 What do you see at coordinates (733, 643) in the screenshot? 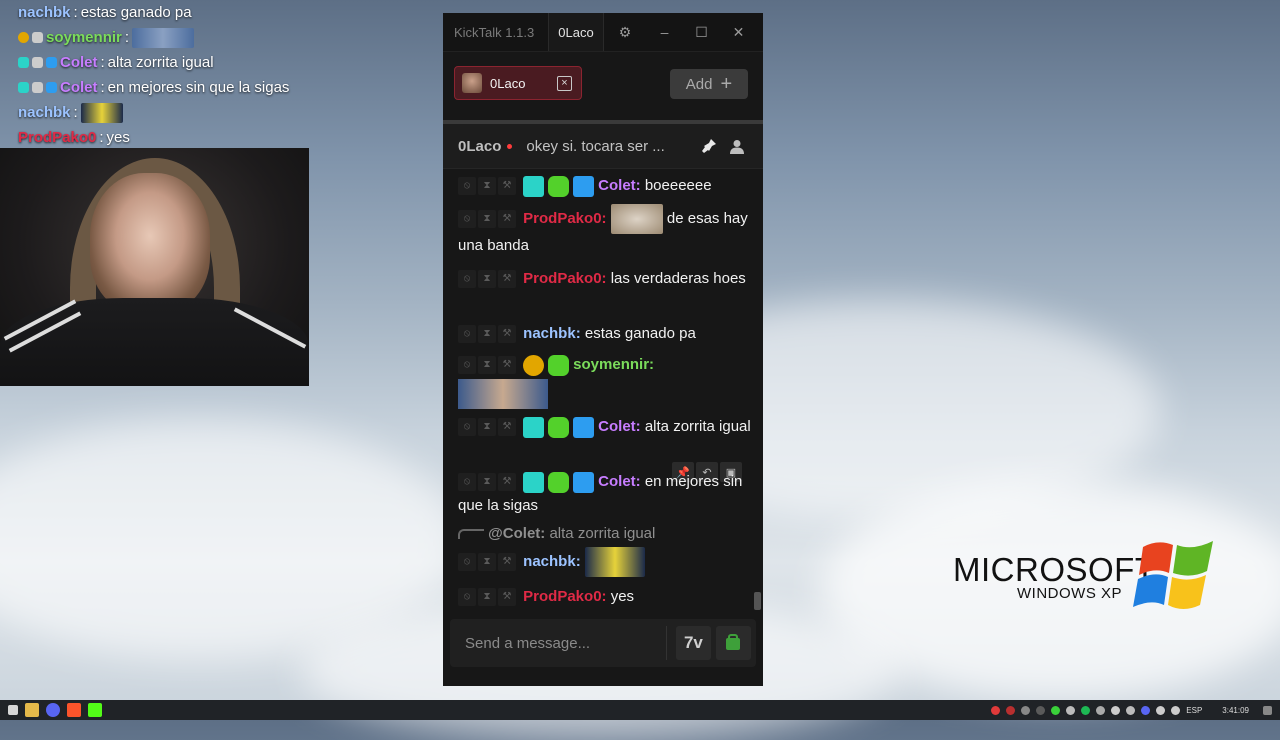
I see `kick-emote-button` at bounding box center [733, 643].